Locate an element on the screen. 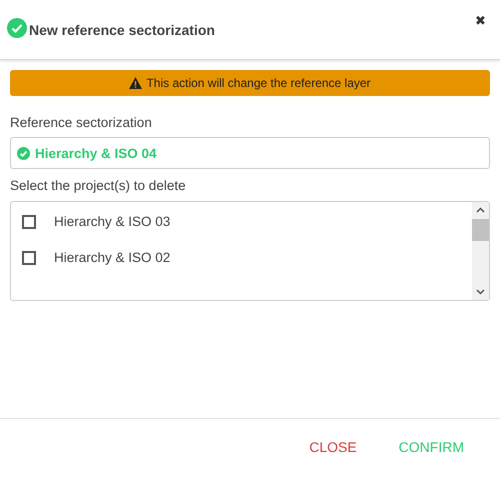 This screenshot has height=480, width=500. field-label: Reference sectorization is located at coordinates (81, 122).